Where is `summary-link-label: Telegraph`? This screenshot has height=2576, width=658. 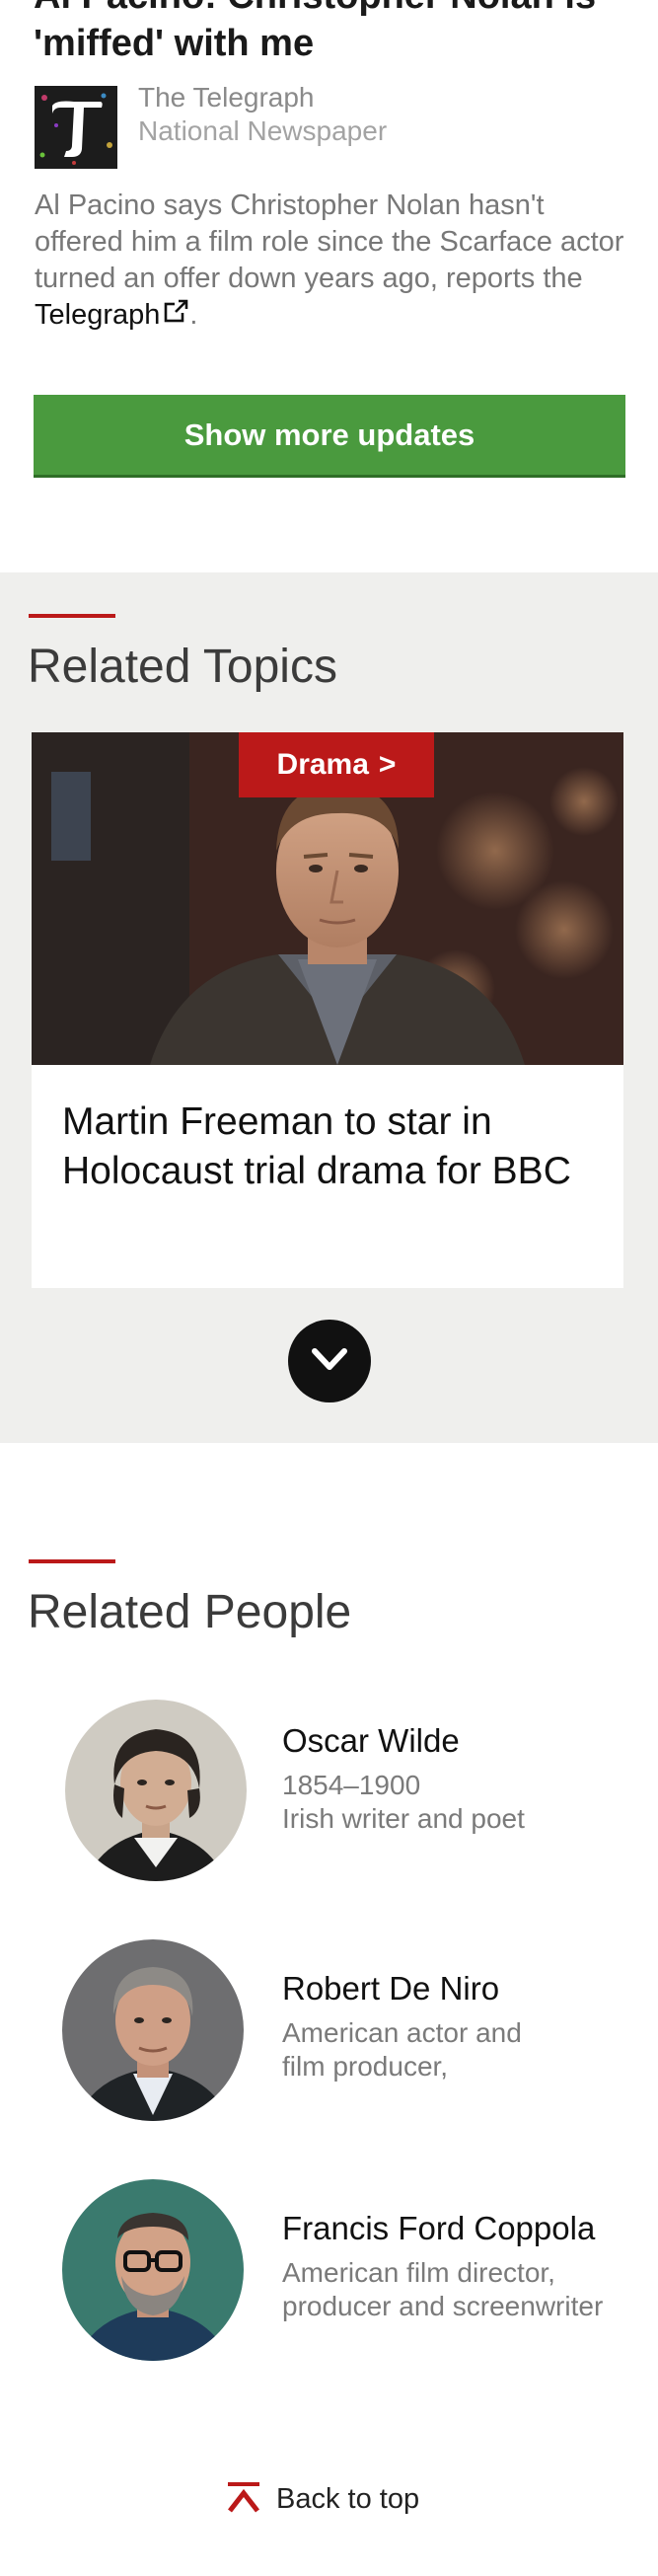
summary-link-label: Telegraph is located at coordinates (98, 315).